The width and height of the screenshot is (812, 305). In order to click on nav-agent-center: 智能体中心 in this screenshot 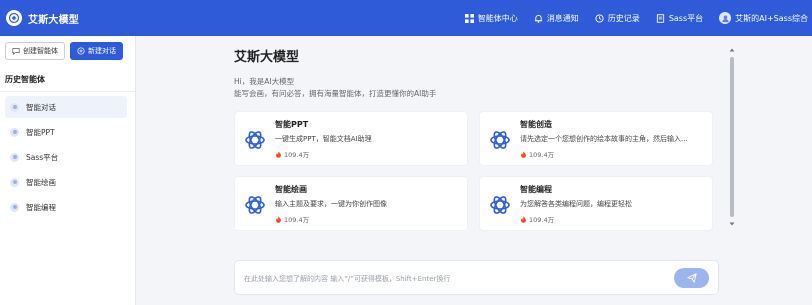, I will do `click(491, 18)`.